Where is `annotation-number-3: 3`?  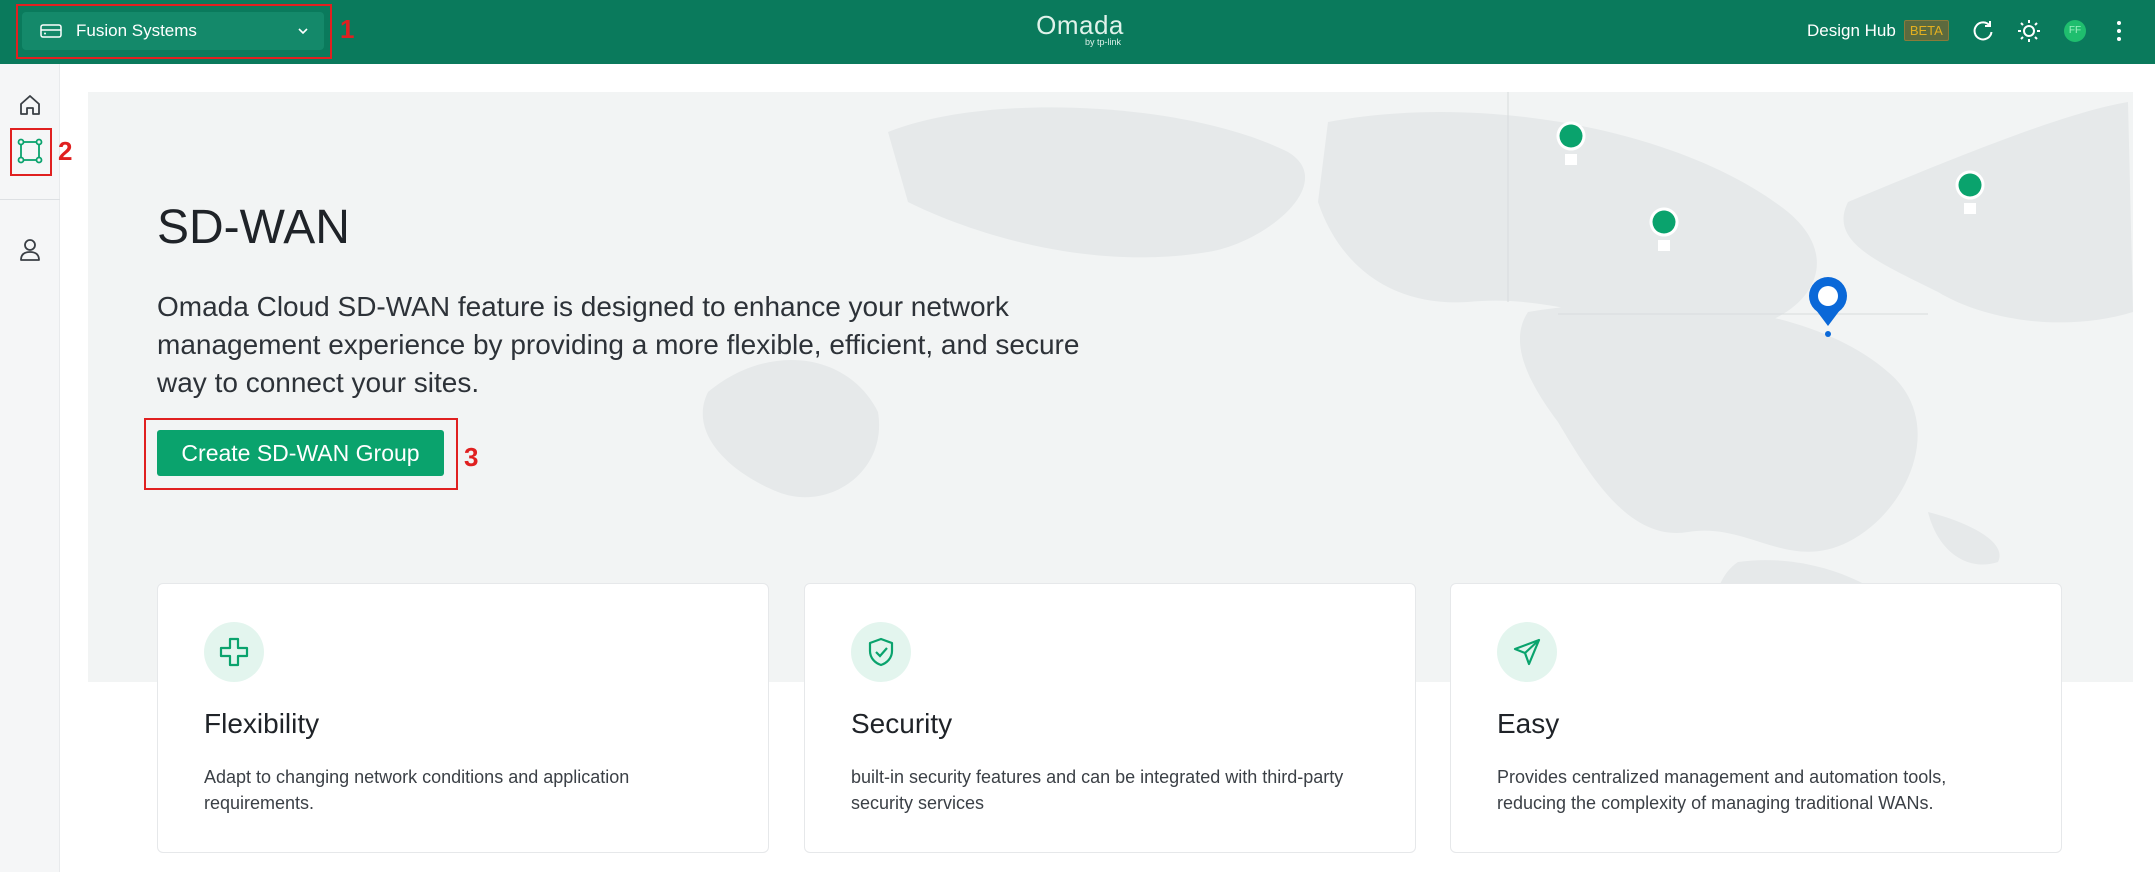 annotation-number-3: 3 is located at coordinates (471, 457).